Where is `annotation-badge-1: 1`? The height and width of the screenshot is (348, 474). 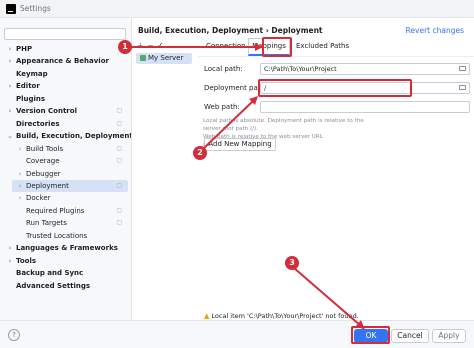
annotation-badge-1: 1 is located at coordinates (125, 47).